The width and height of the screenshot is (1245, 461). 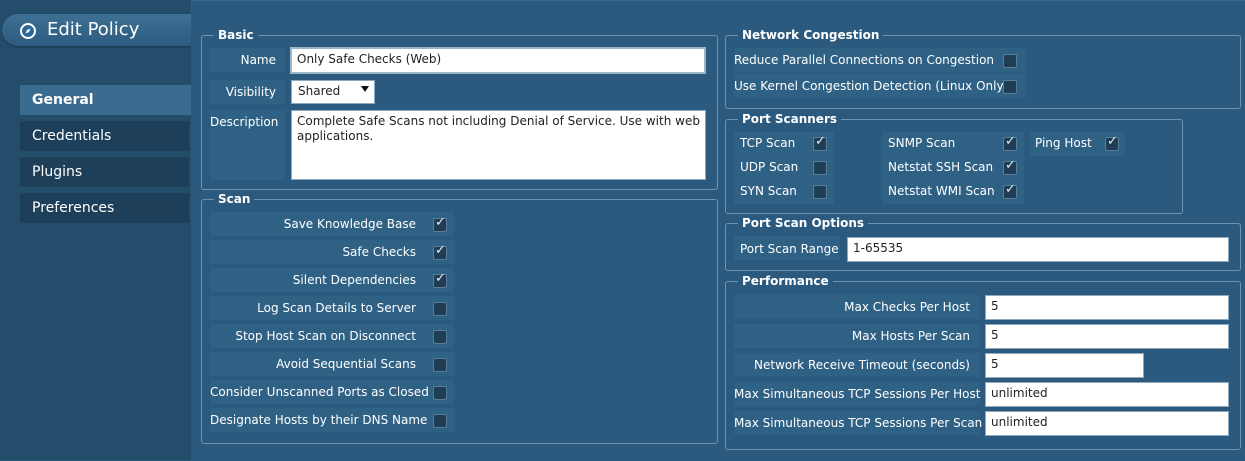 I want to click on nav-item-credentials: Credentials, so click(x=104, y=136).